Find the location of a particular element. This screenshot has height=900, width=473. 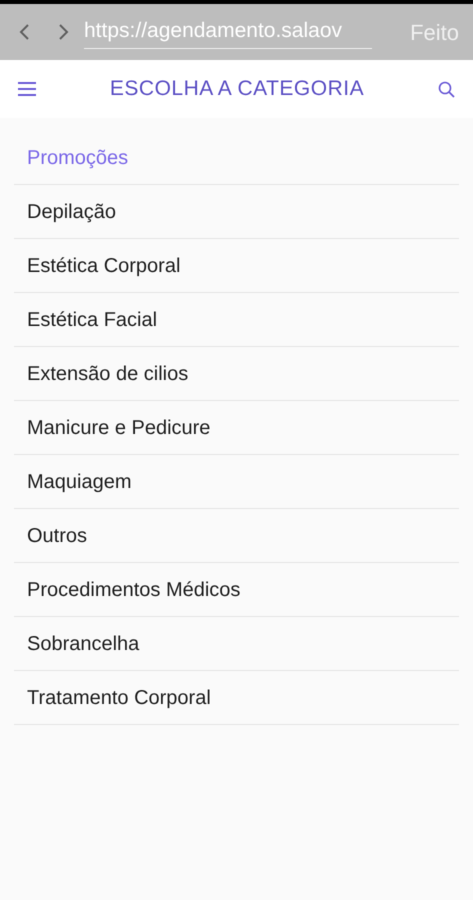

category-item: Estética Corporal is located at coordinates (236, 266).